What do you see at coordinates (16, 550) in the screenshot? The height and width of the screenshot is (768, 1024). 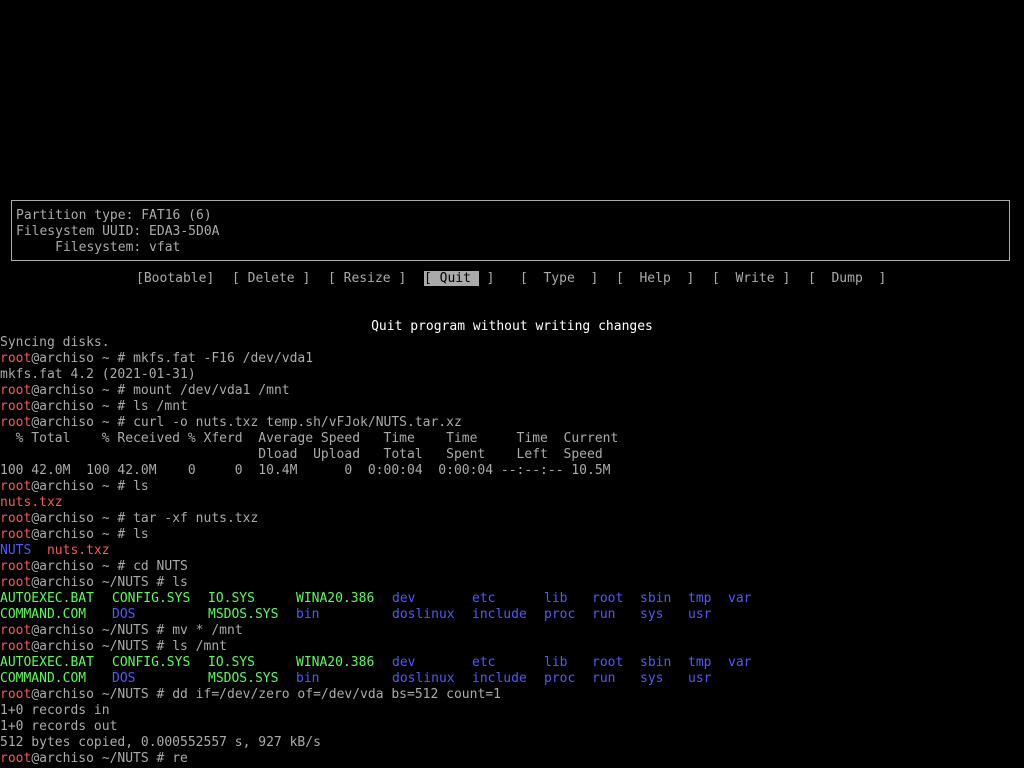 I see `dir-entry: NUTS` at bounding box center [16, 550].